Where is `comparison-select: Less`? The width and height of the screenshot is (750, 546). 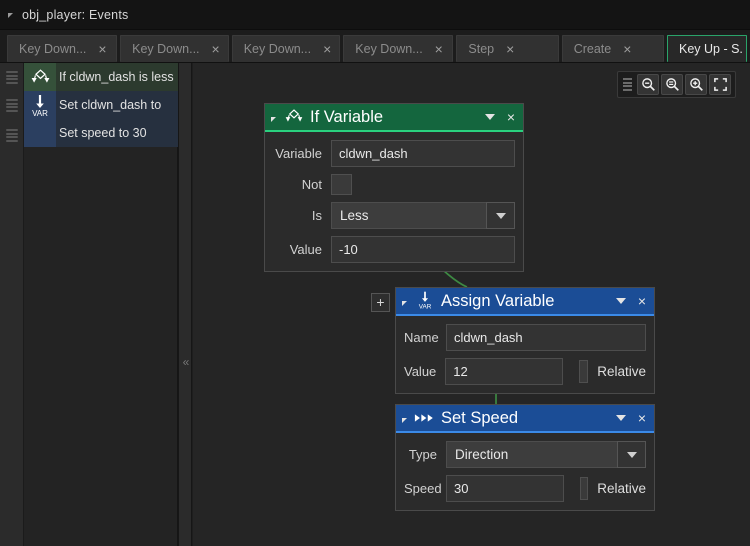 comparison-select: Less is located at coordinates (423, 215).